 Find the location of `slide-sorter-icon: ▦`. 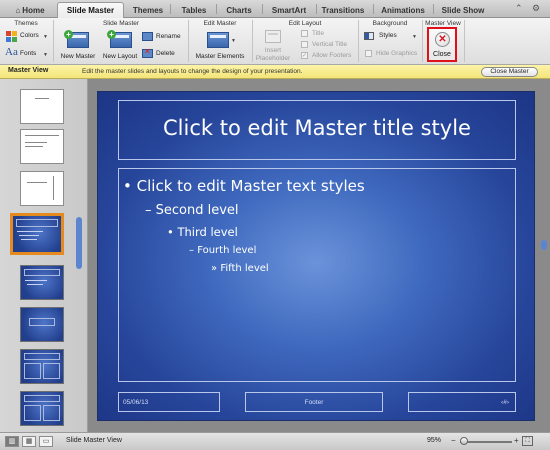

slide-sorter-icon: ▦ is located at coordinates (29, 441).